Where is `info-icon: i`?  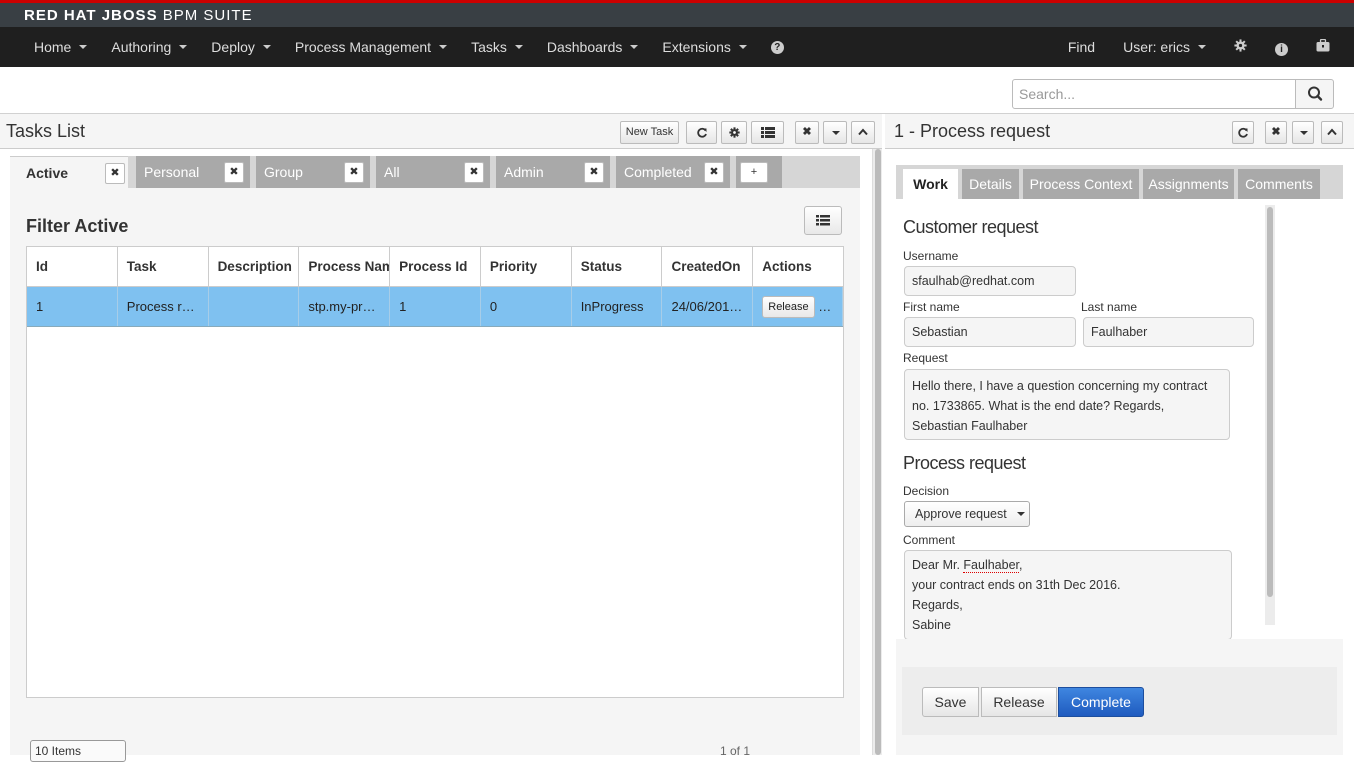 info-icon: i is located at coordinates (1281, 49).